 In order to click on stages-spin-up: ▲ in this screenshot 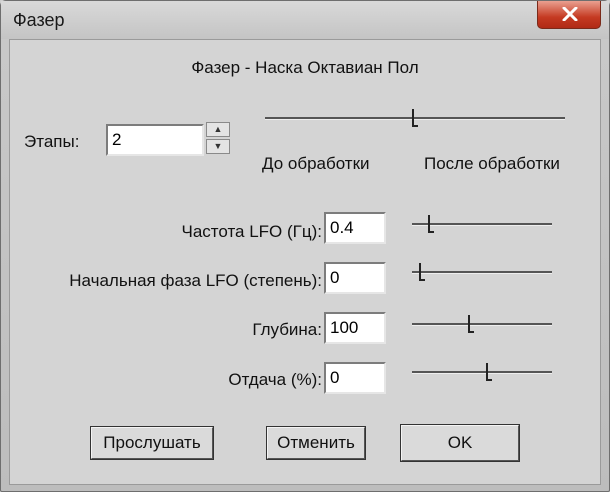, I will do `click(218, 129)`.